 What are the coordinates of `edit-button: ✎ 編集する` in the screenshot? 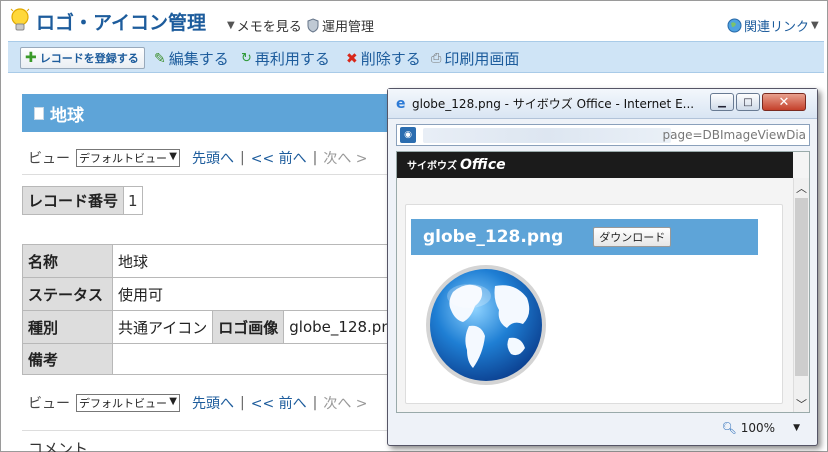 It's located at (191, 58).